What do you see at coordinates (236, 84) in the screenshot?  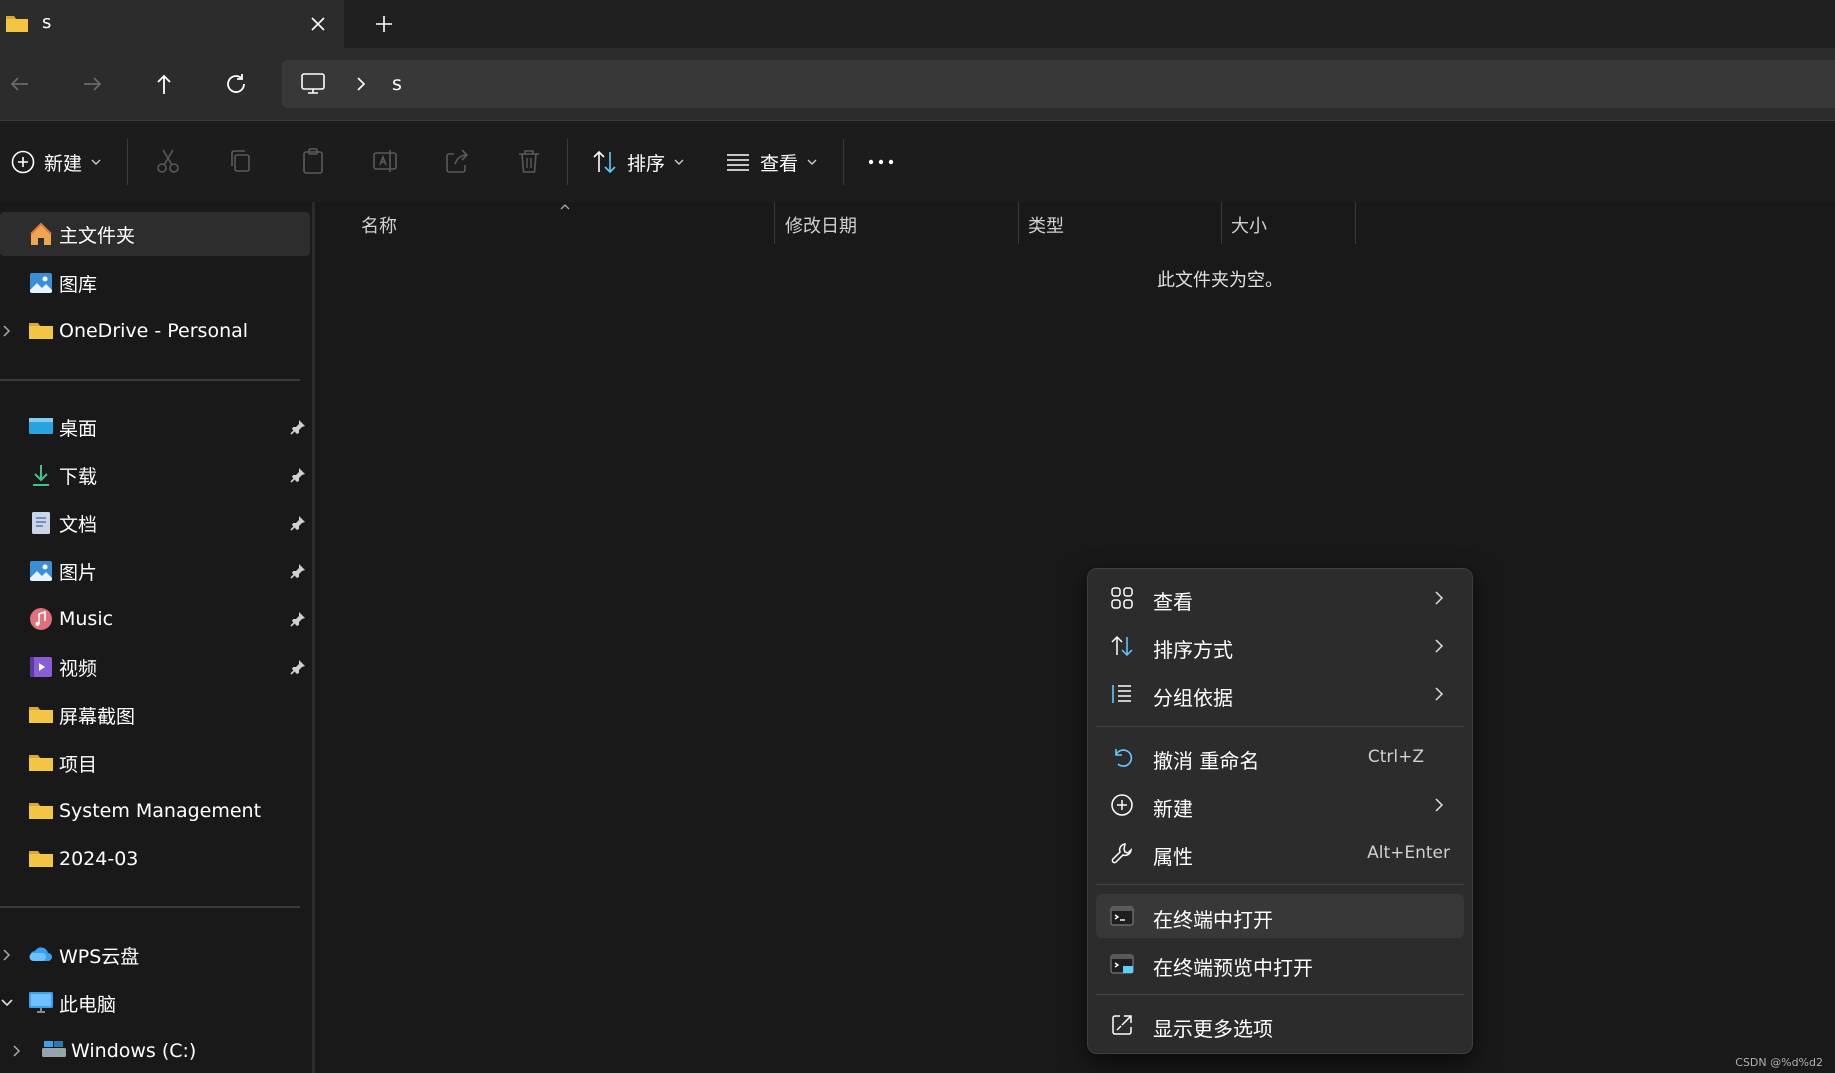 I see `refresh-icon` at bounding box center [236, 84].